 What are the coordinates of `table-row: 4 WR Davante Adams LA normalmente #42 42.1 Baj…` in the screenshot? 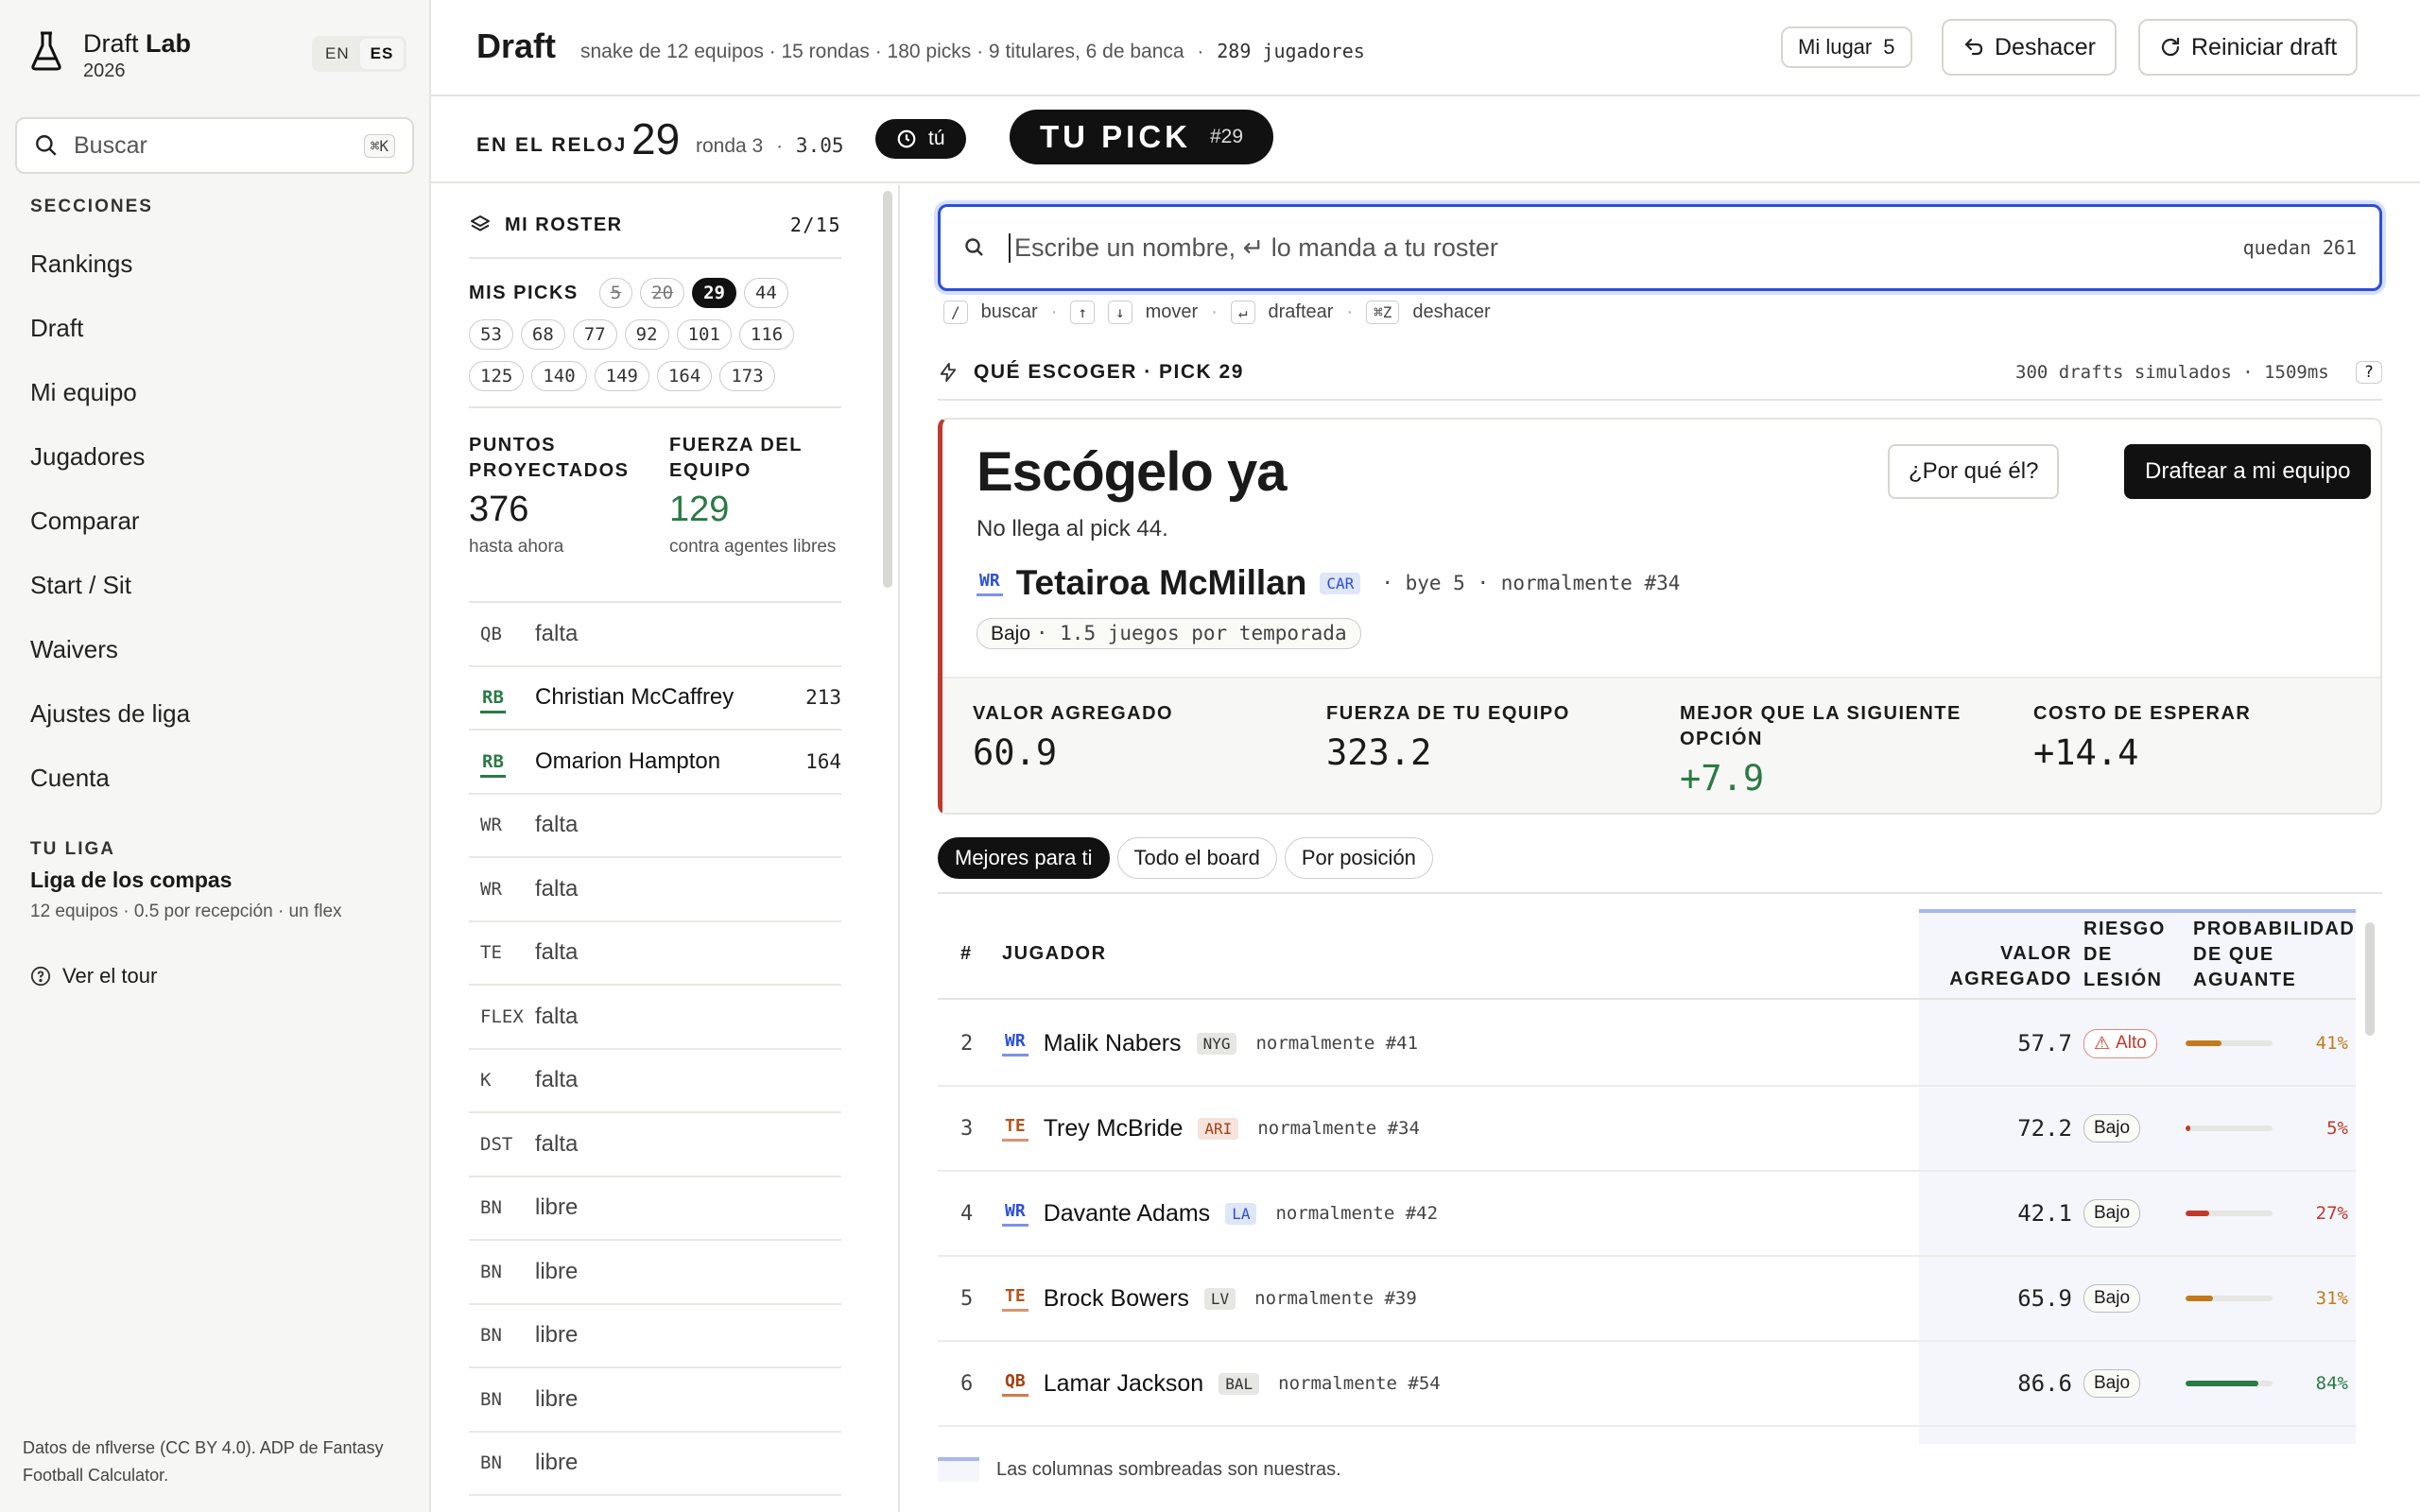 It's located at (1647, 1214).